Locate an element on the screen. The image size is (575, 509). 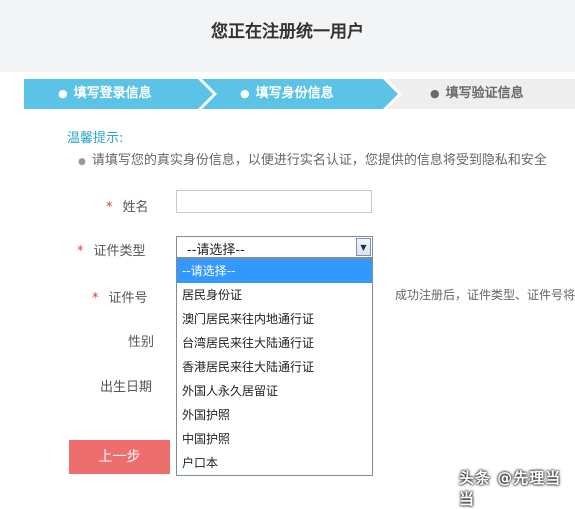
id-type-option: 香港居民来往大陆通行证 is located at coordinates (274, 367).